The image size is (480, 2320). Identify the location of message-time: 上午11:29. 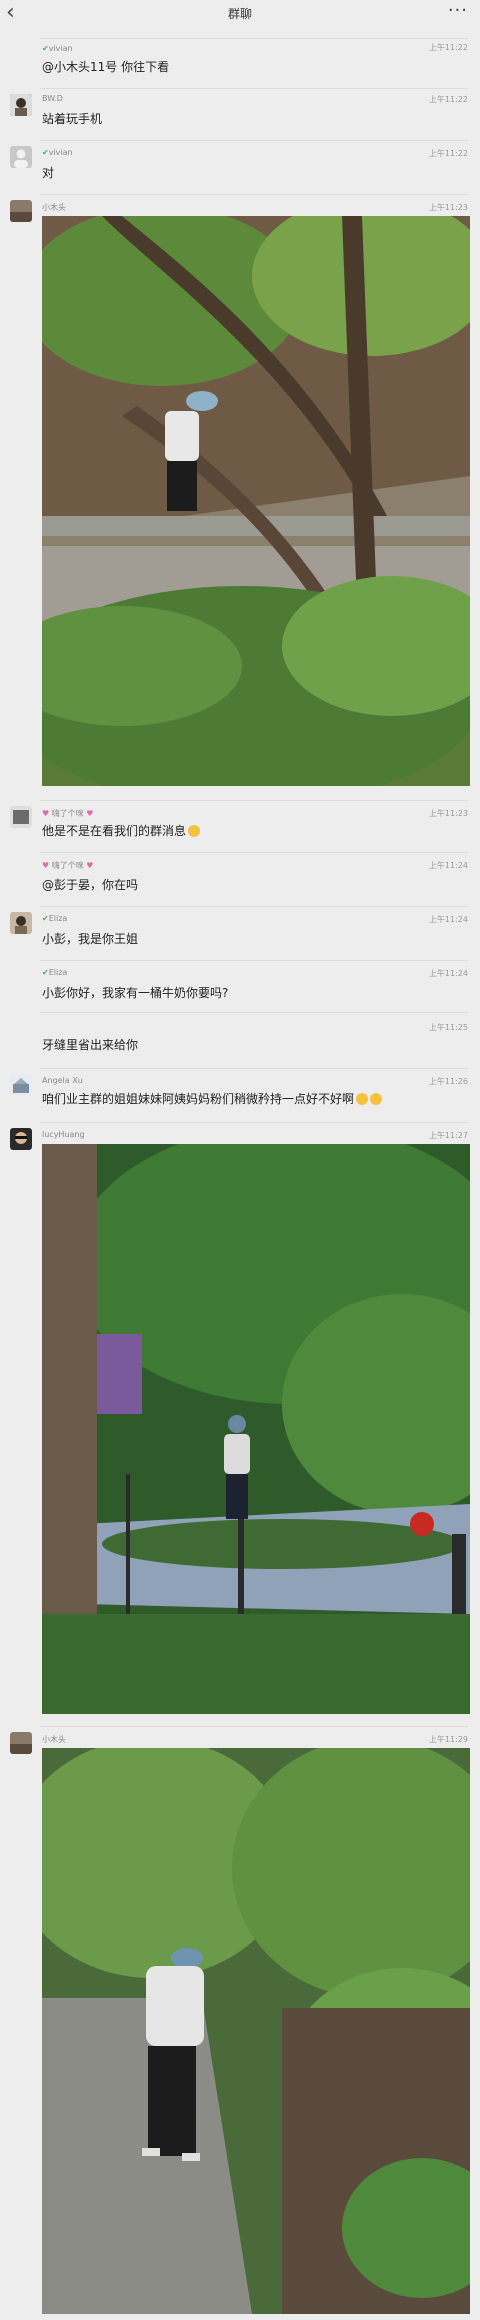
(448, 1739).